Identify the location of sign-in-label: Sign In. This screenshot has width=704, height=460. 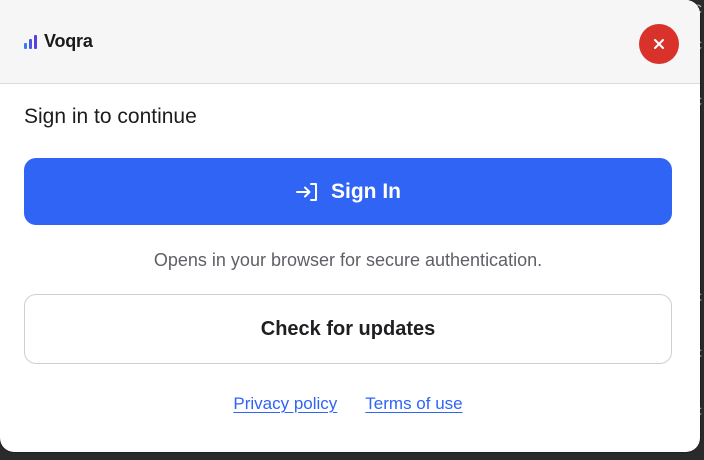
(366, 191).